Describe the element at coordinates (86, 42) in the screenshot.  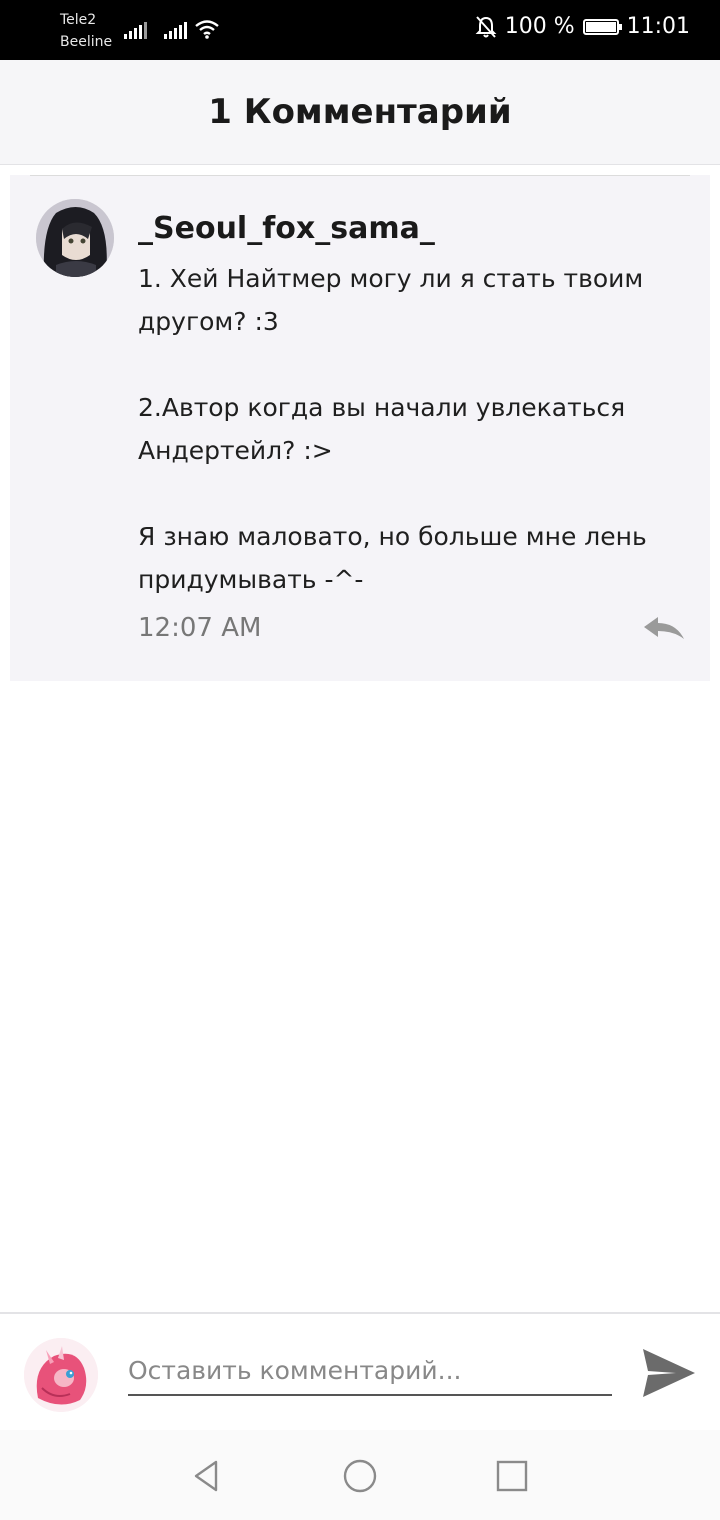
I see `carrier-2: Beeline` at that location.